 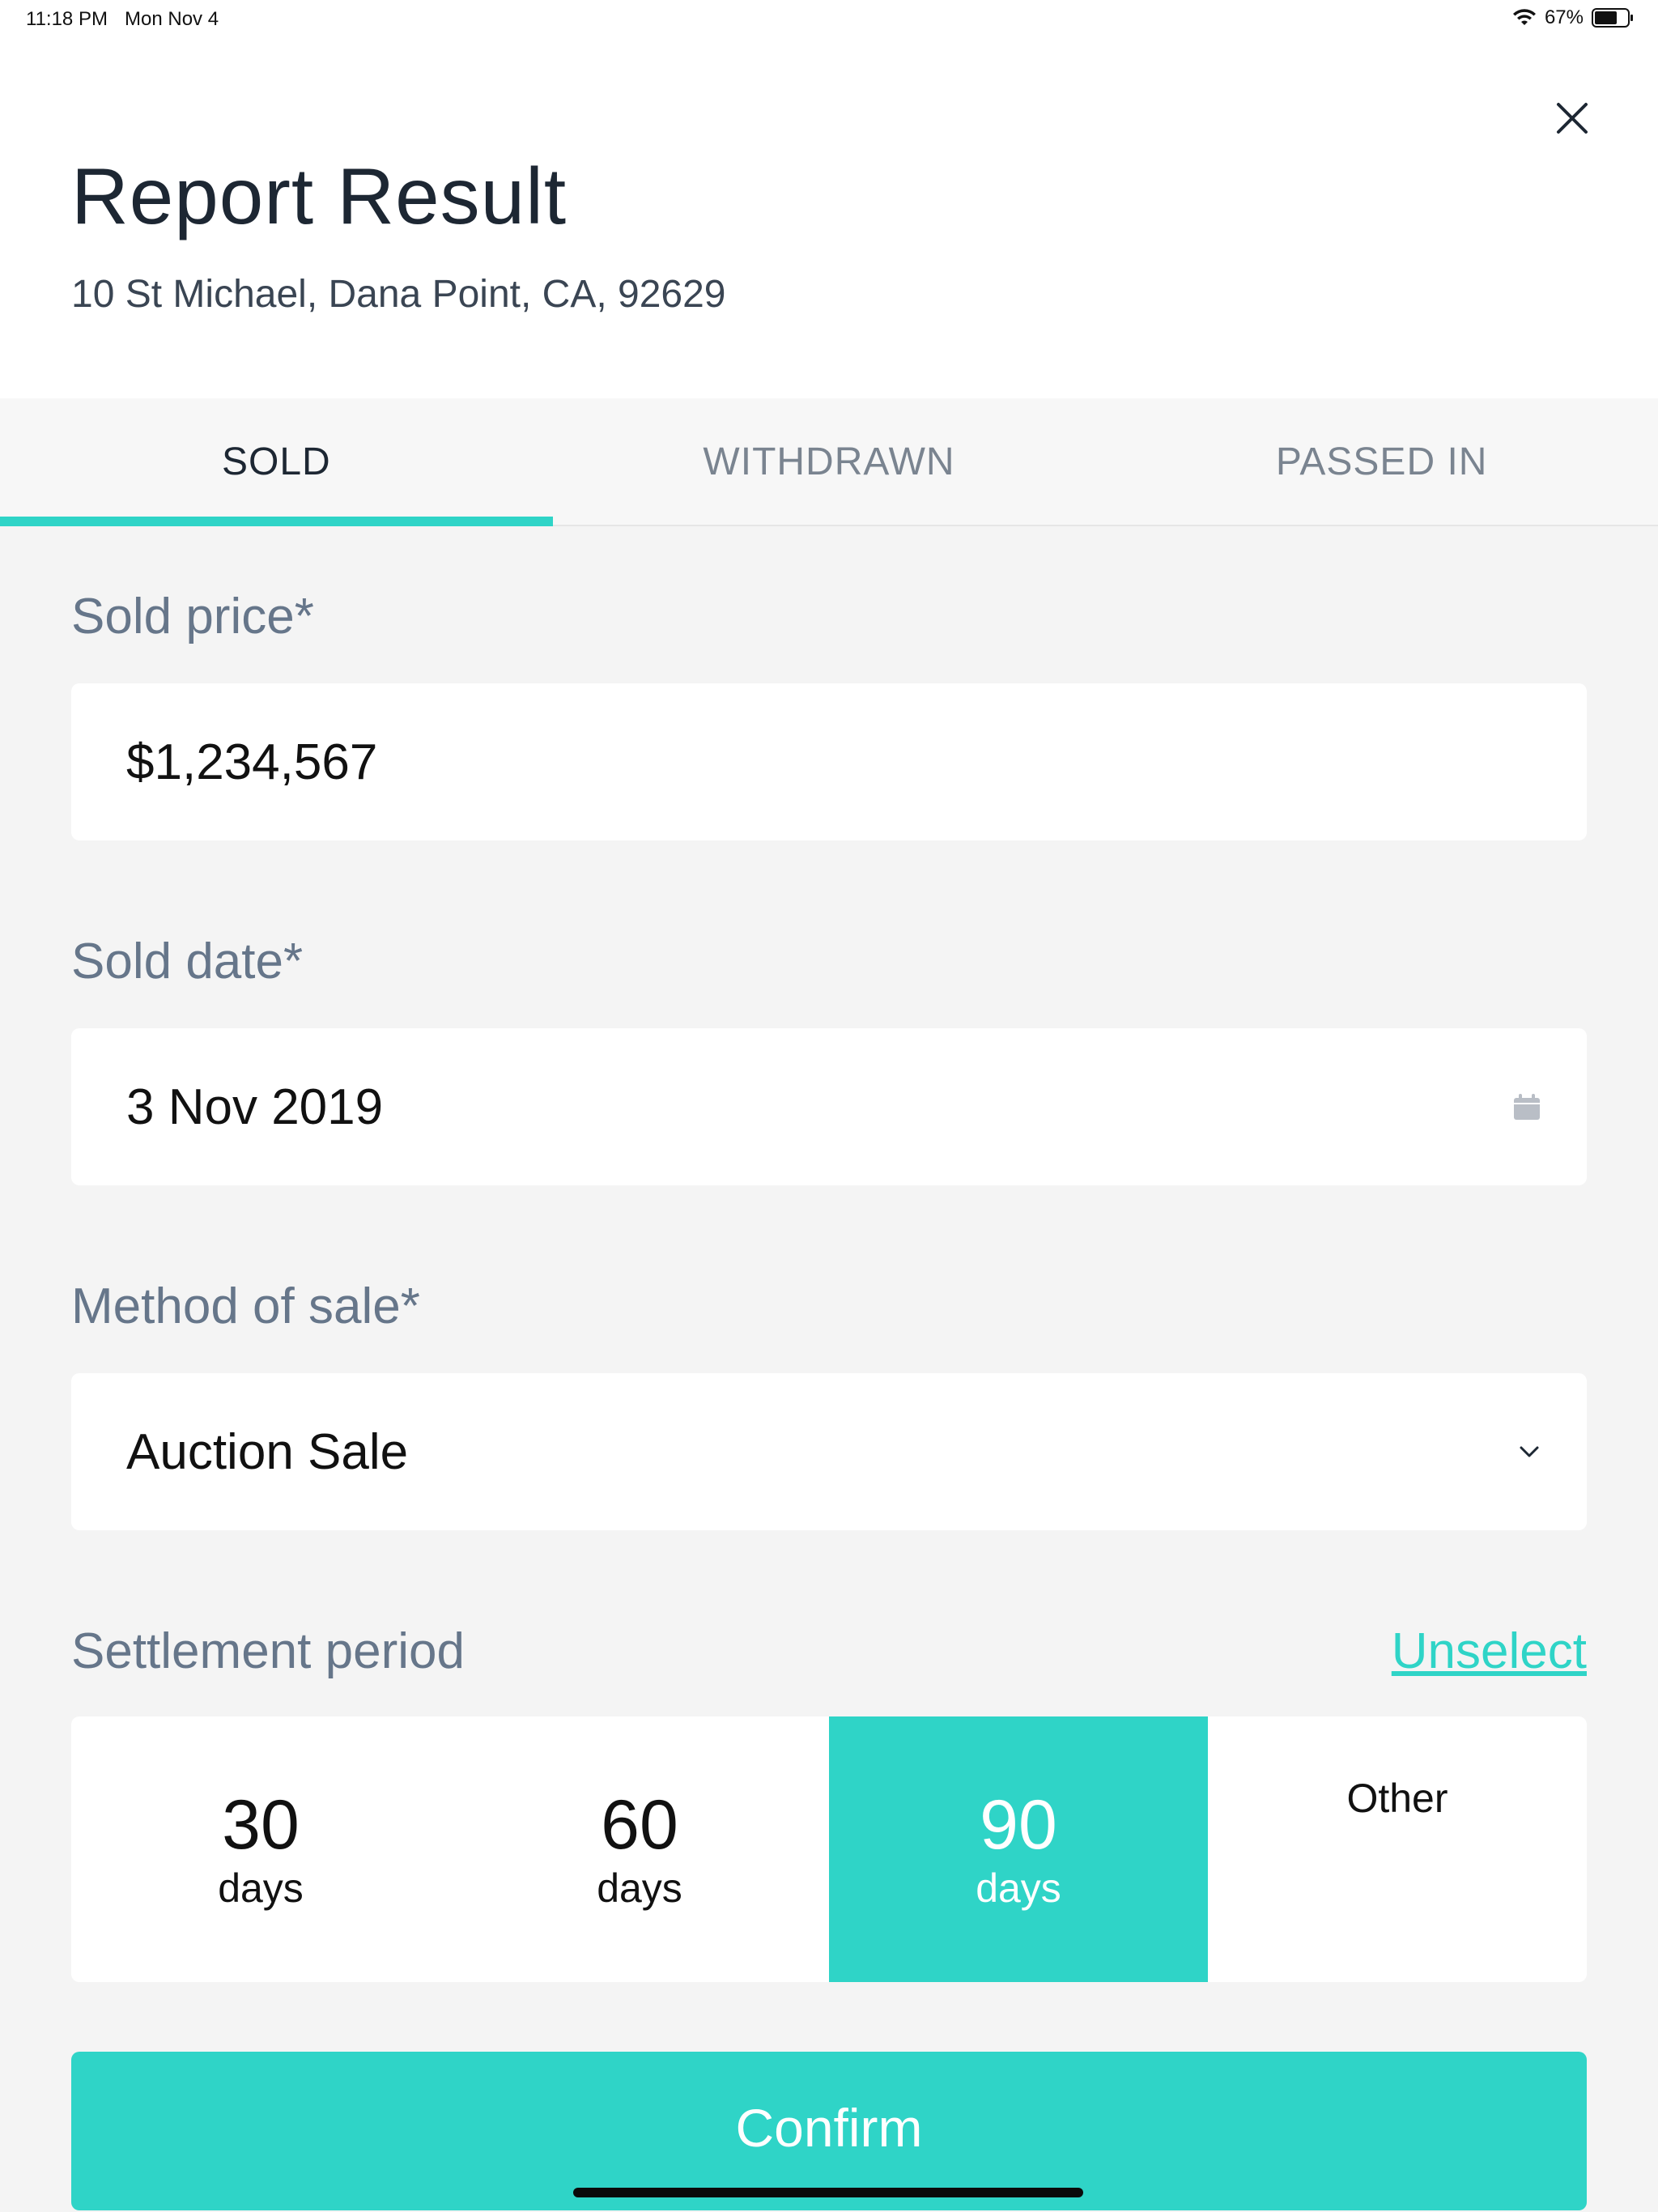 I want to click on settlement-option-90: 90 days, so click(x=1018, y=1849).